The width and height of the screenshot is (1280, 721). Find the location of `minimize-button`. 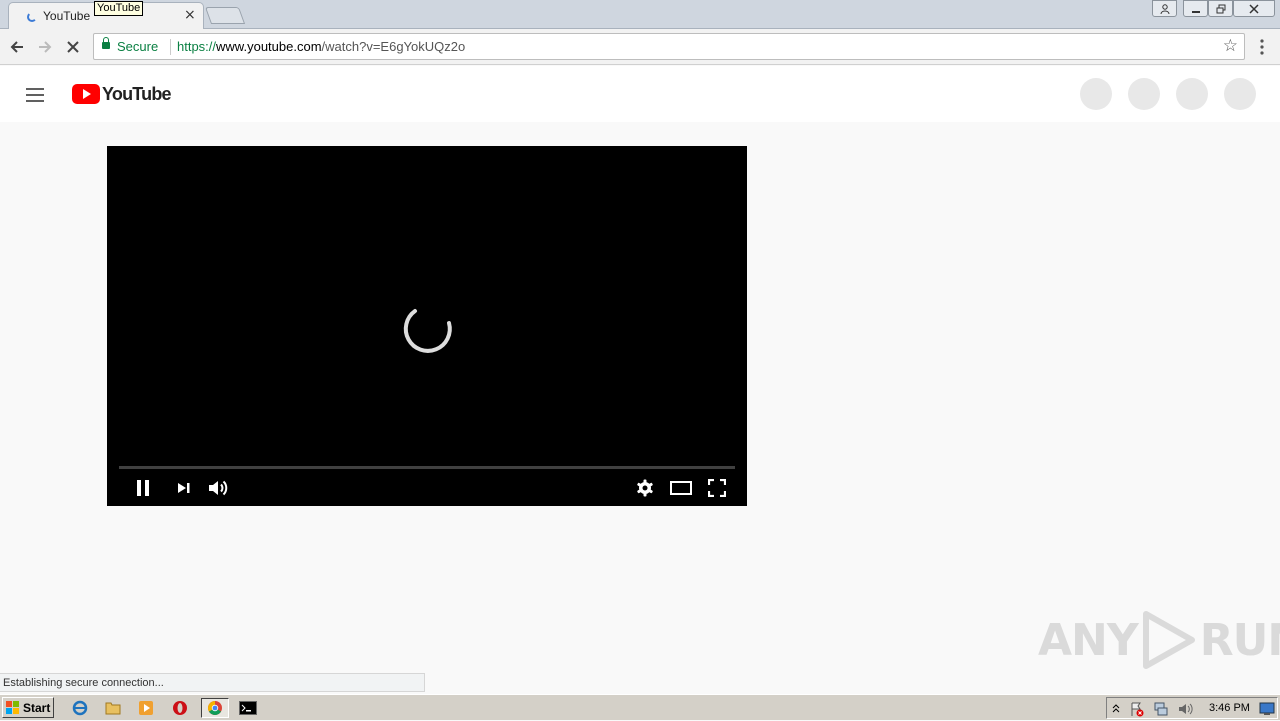

minimize-button is located at coordinates (1195, 8).